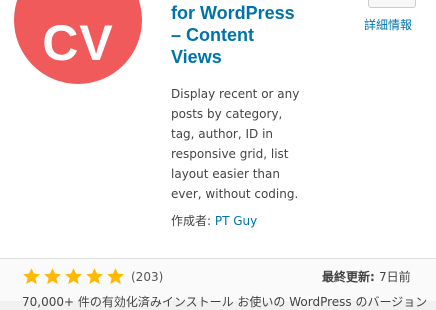 The height and width of the screenshot is (310, 436). What do you see at coordinates (236, 221) in the screenshot?
I see `author-link: PT Guy` at bounding box center [236, 221].